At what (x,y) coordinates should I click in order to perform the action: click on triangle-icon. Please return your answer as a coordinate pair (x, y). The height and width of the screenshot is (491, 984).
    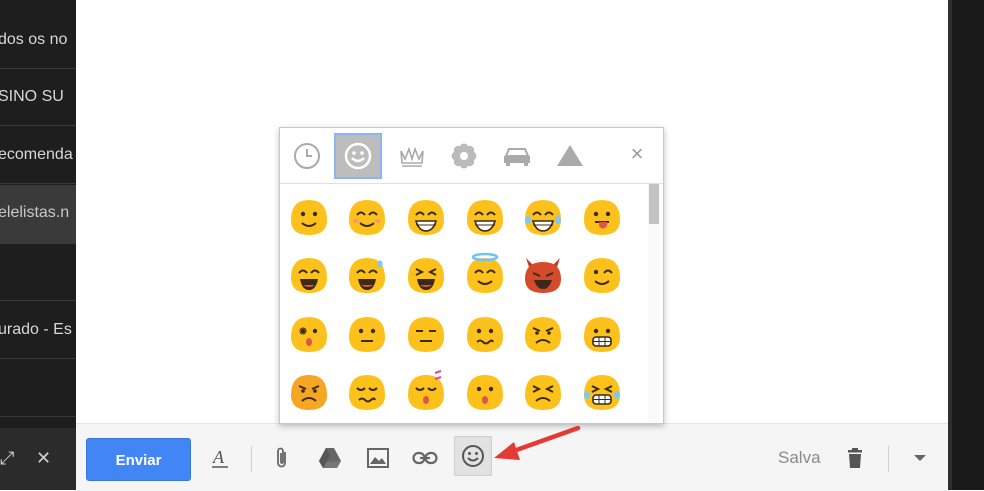
    Looking at the image, I should click on (570, 155).